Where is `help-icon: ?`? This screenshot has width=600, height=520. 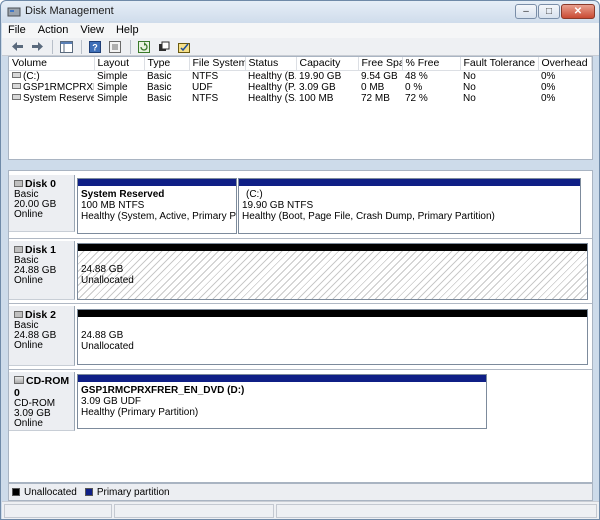 help-icon: ? is located at coordinates (95, 46).